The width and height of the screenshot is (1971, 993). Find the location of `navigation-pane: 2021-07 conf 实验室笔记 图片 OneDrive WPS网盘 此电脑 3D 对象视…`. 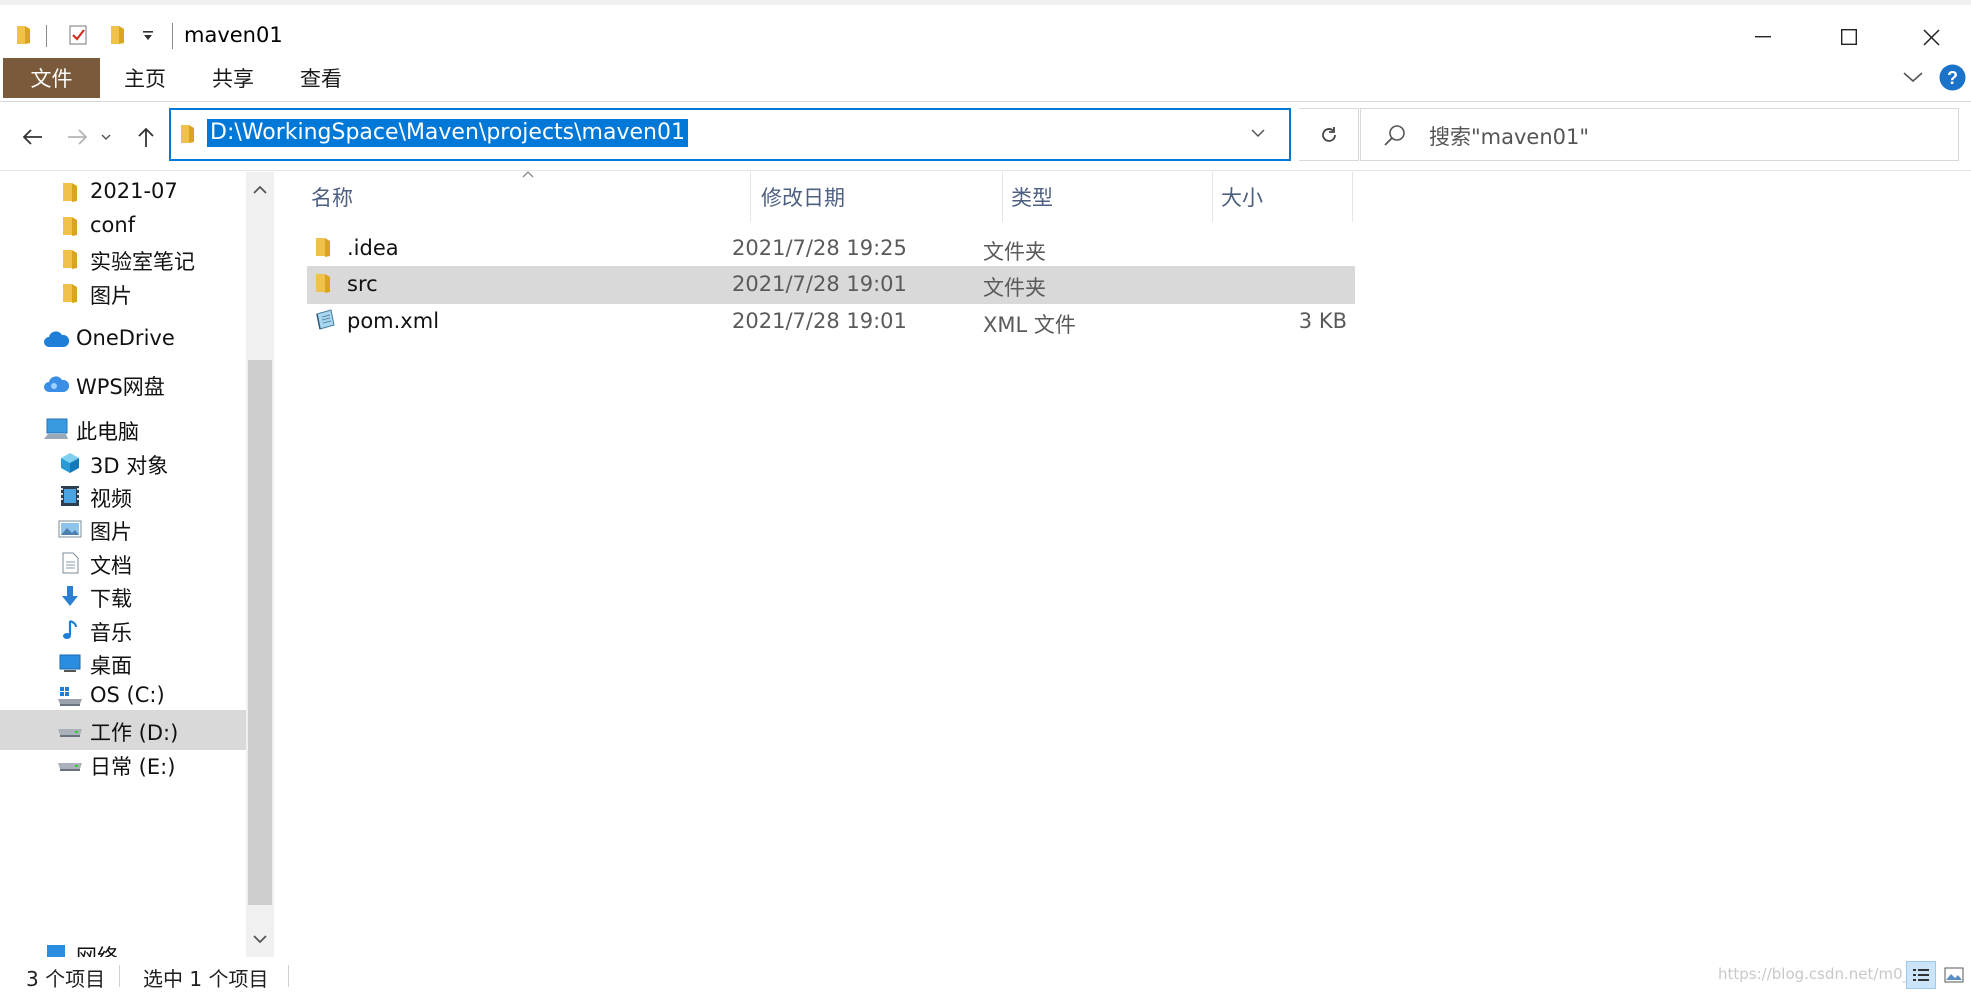

navigation-pane: 2021-07 conf 实验室笔记 图片 OneDrive WPS网盘 此电脑 3D 对象视… is located at coordinates (137, 565).